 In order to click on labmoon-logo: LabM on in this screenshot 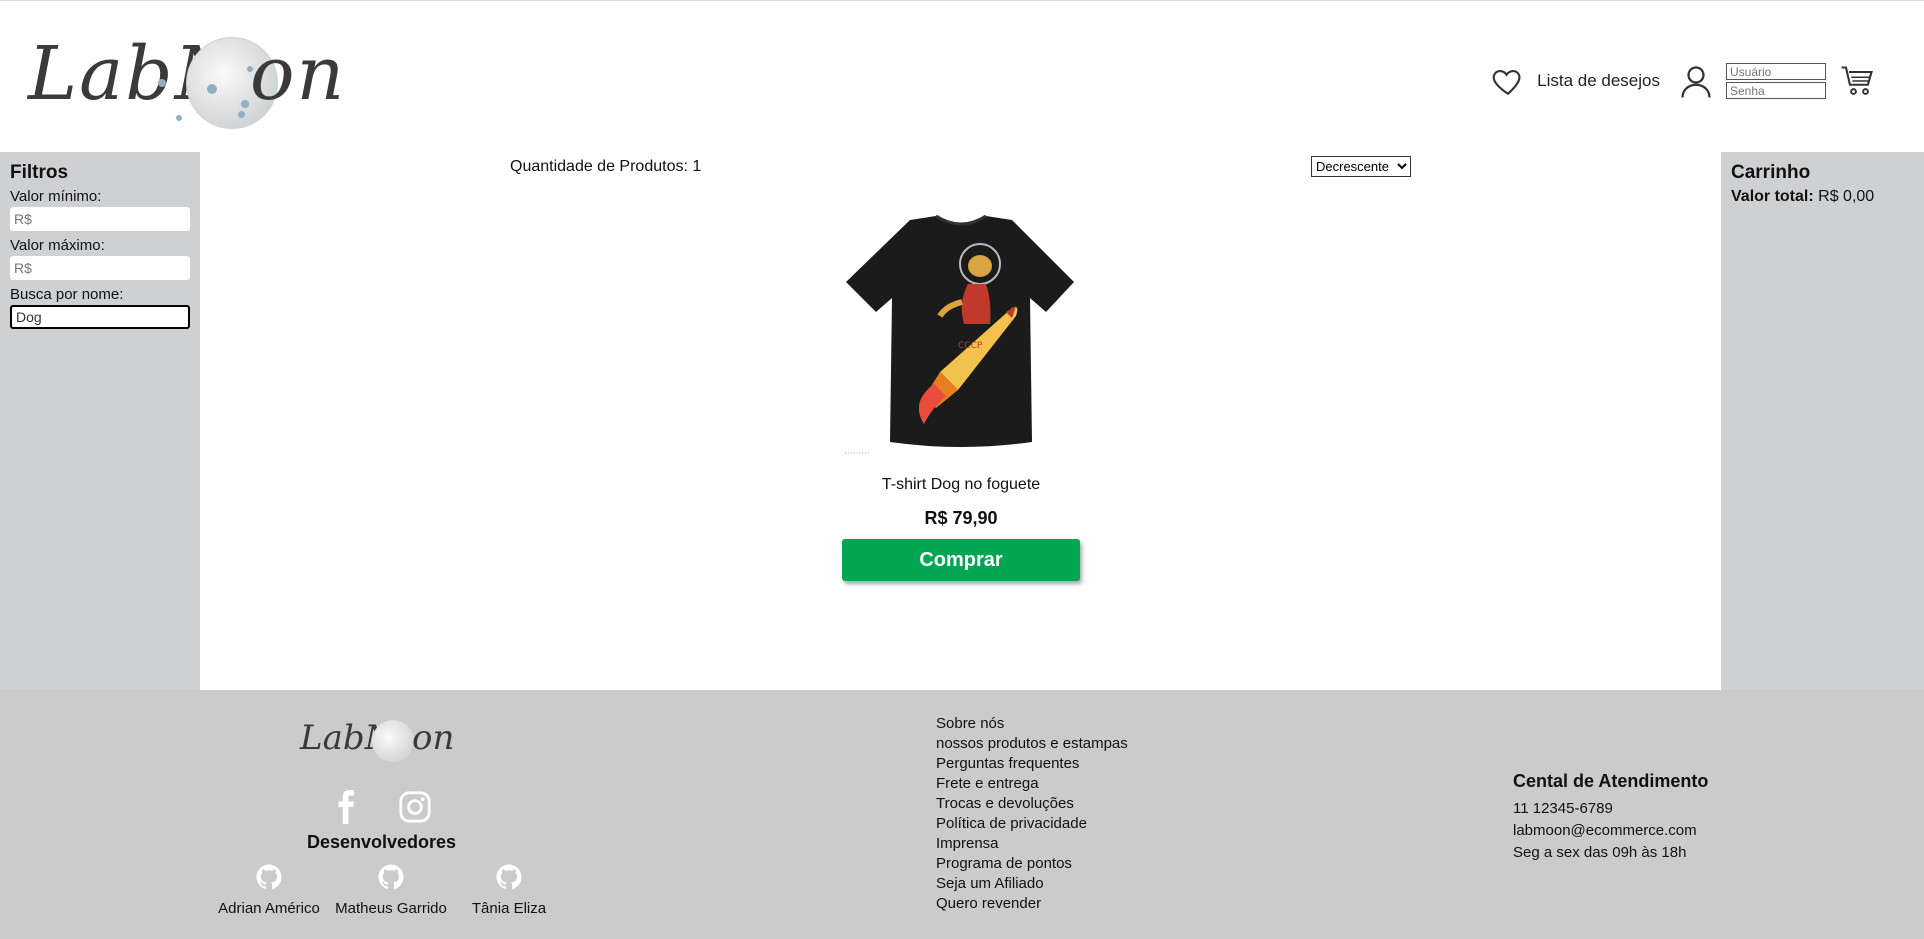, I will do `click(186, 75)`.